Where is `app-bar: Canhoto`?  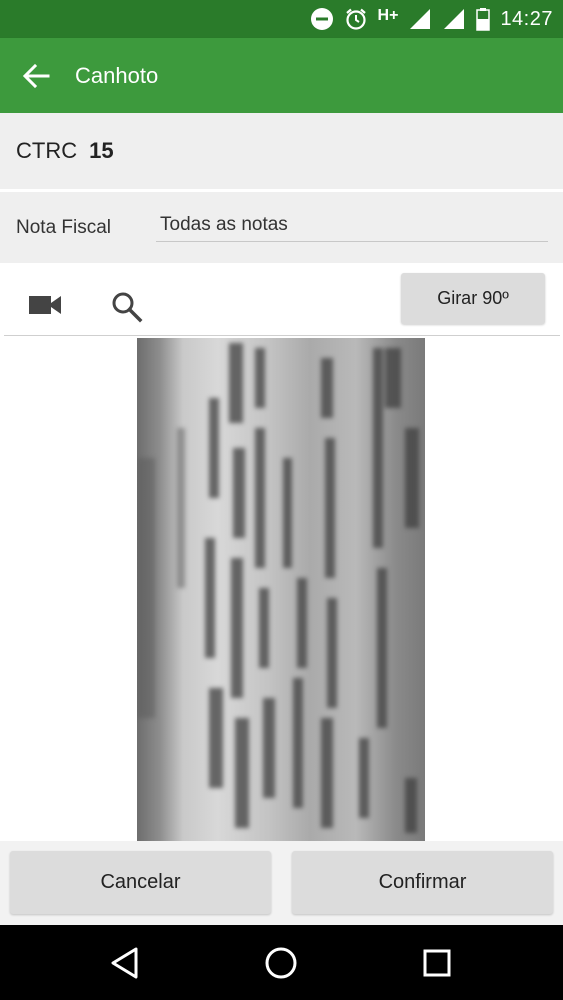
app-bar: Canhoto is located at coordinates (281, 75).